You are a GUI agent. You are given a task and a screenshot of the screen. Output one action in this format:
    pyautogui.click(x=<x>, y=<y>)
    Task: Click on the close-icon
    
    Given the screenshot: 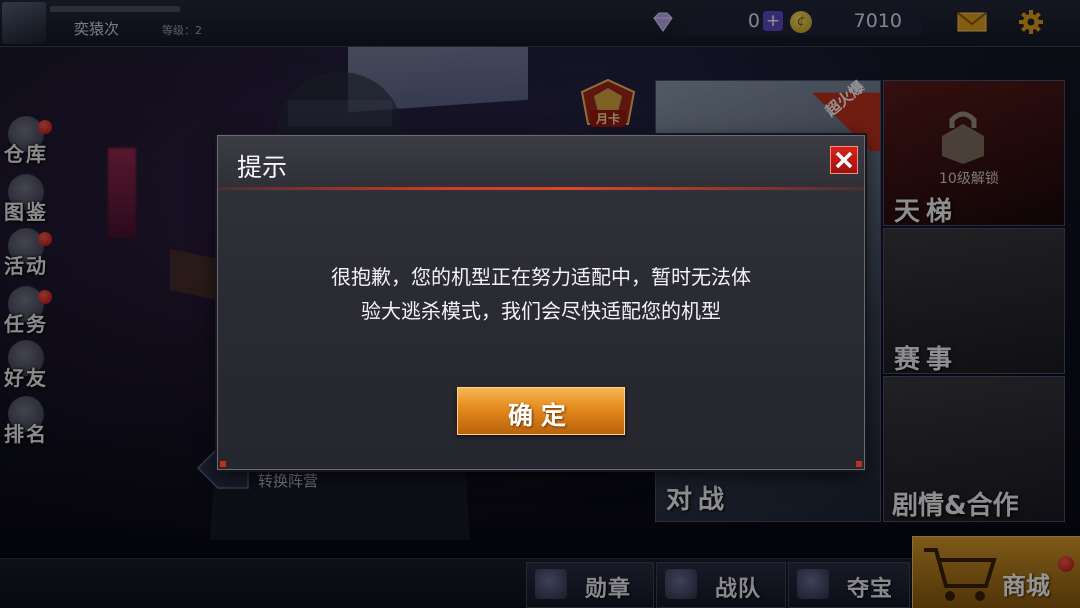 What is the action you would take?
    pyautogui.click(x=844, y=160)
    